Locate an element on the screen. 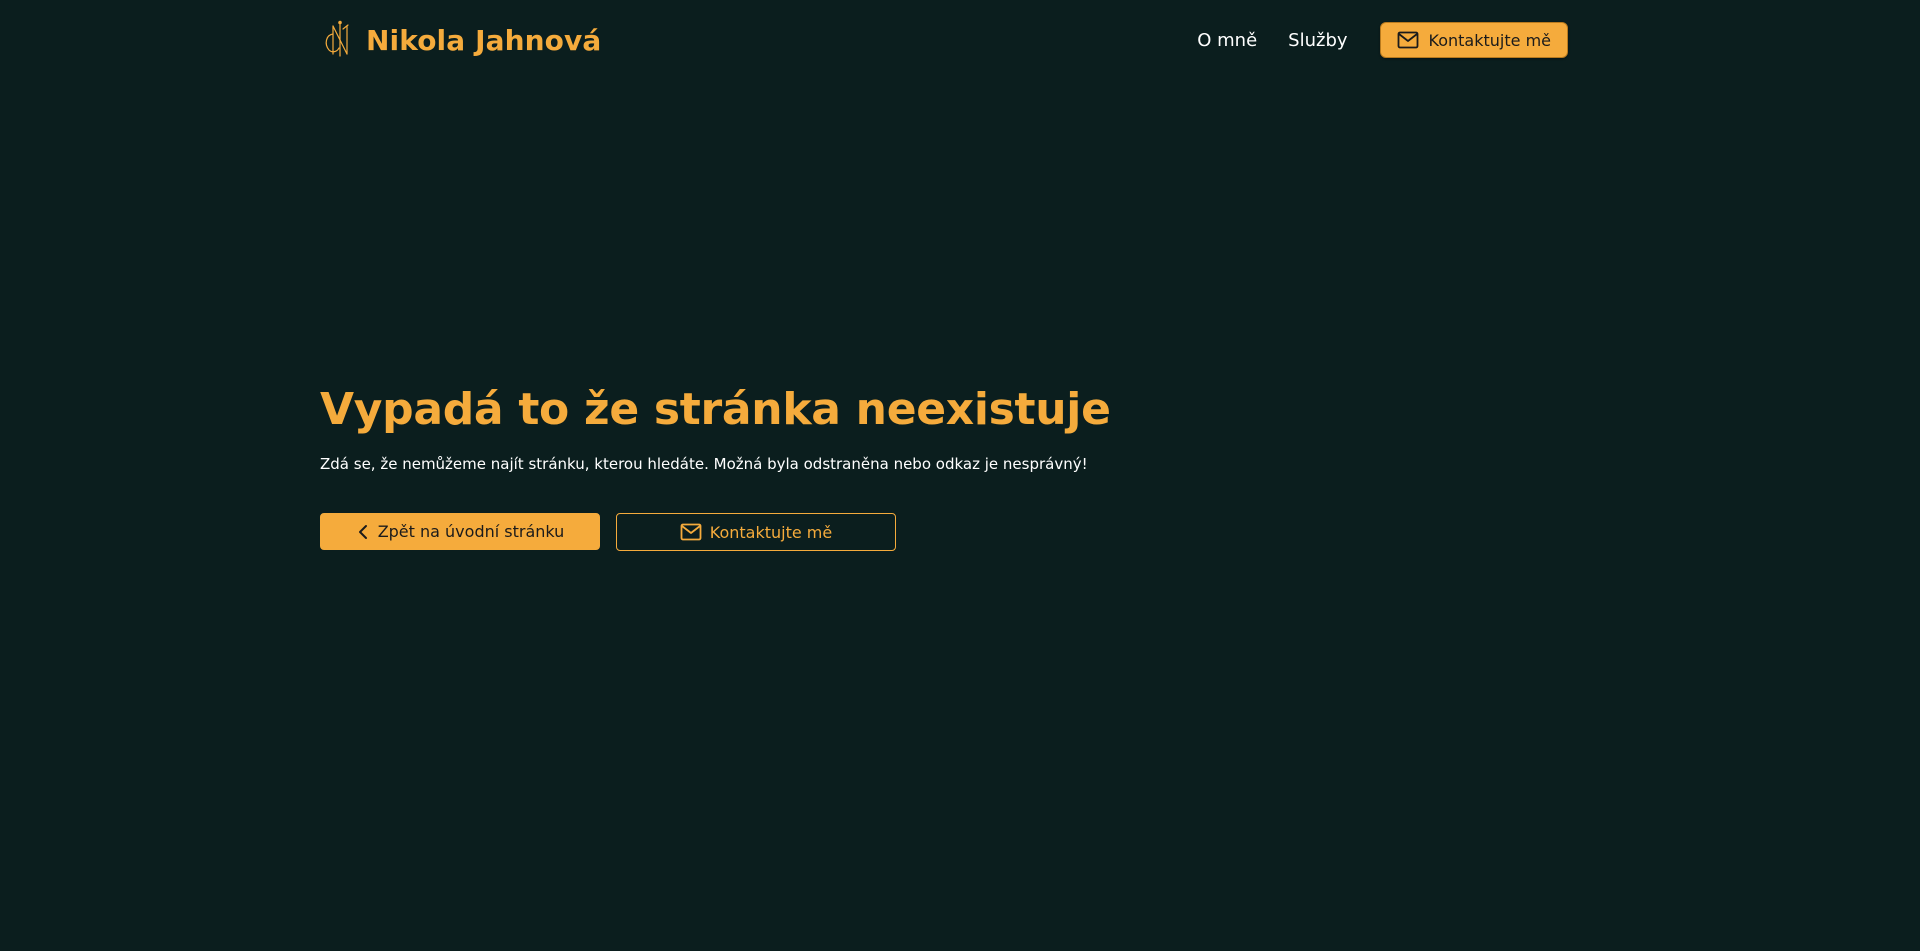  brand-name: Nikola Jahnová is located at coordinates (484, 40).